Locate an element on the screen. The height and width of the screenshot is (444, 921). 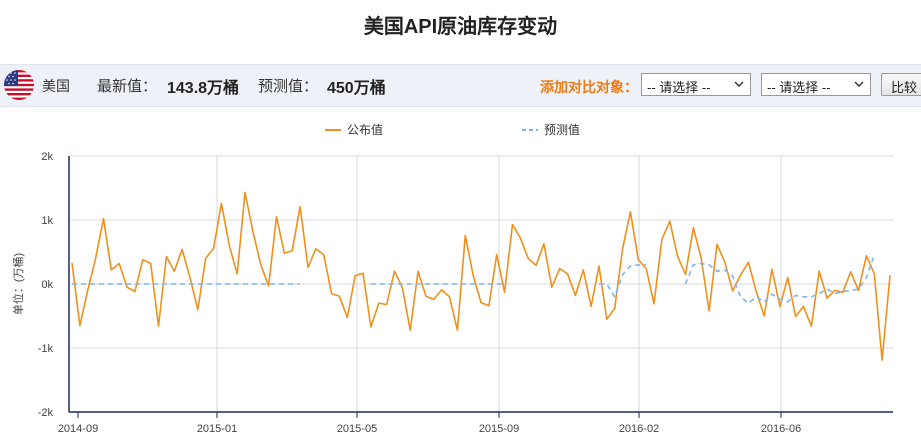
y-axis-title: 单位：(万桶) is located at coordinates (18, 284).